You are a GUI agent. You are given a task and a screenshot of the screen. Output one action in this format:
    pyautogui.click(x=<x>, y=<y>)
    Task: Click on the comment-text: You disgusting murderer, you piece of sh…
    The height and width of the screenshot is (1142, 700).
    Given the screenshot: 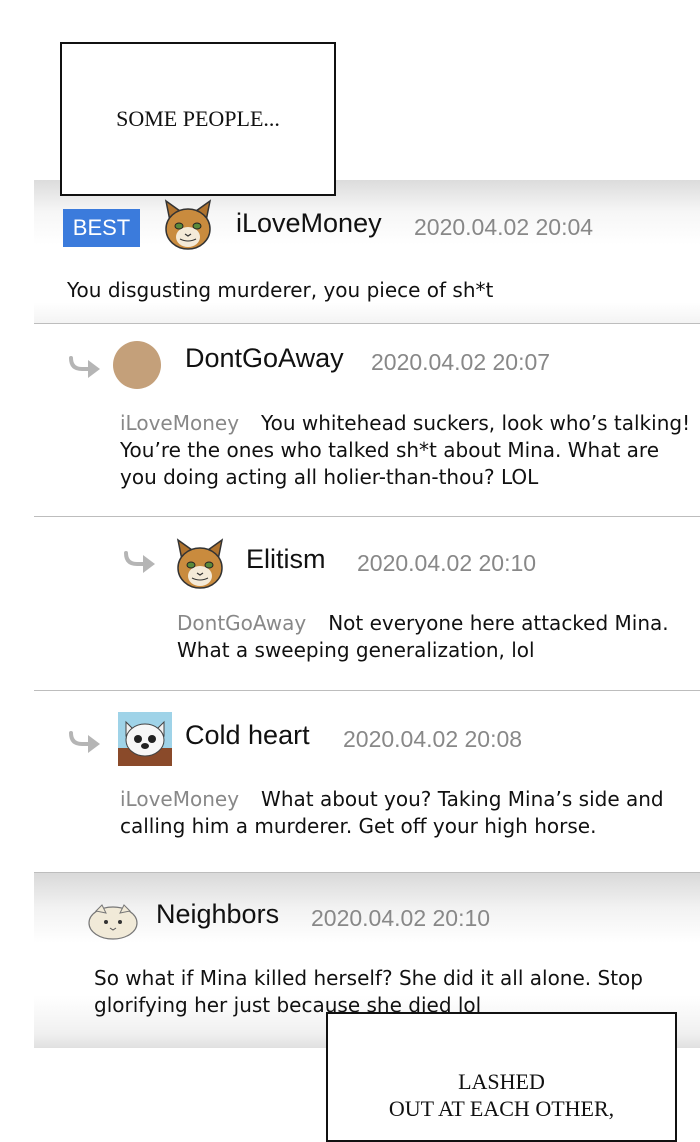 What is the action you would take?
    pyautogui.click(x=280, y=290)
    